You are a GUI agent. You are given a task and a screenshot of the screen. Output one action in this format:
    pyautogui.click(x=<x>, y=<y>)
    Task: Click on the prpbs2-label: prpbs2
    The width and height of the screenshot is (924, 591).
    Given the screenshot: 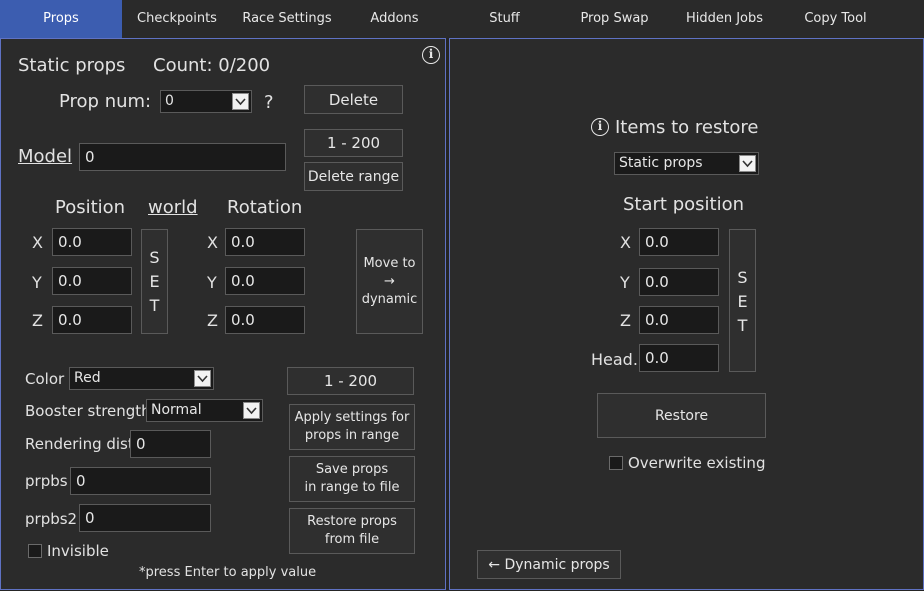 What is the action you would take?
    pyautogui.click(x=51, y=519)
    